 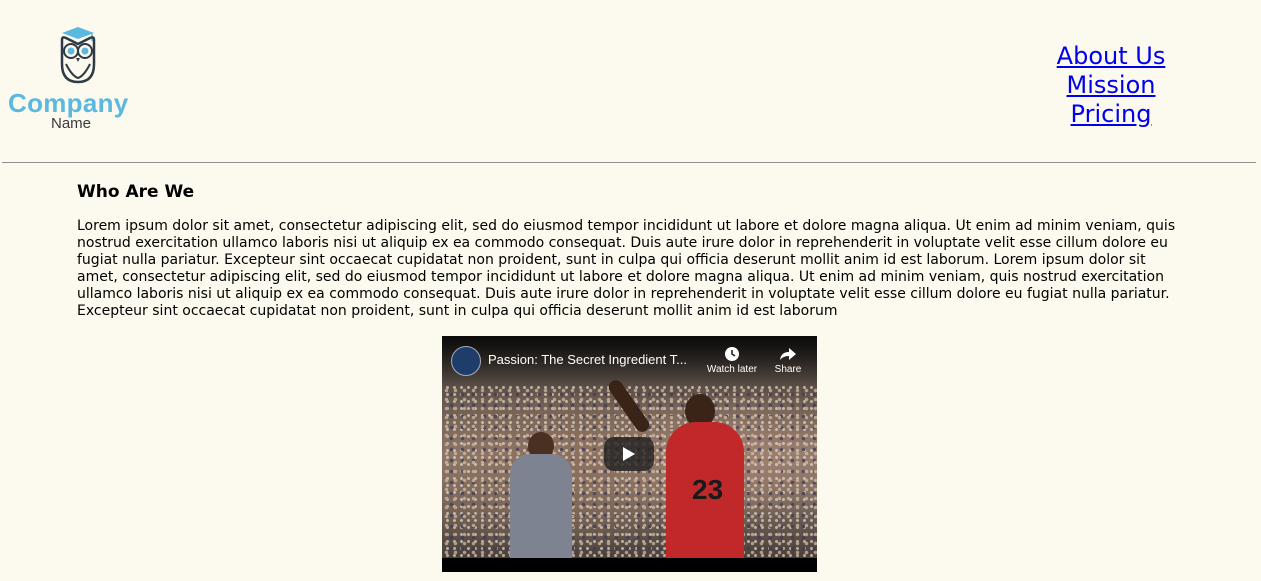 What do you see at coordinates (732, 369) in the screenshot?
I see `watch-later-label: Watch later` at bounding box center [732, 369].